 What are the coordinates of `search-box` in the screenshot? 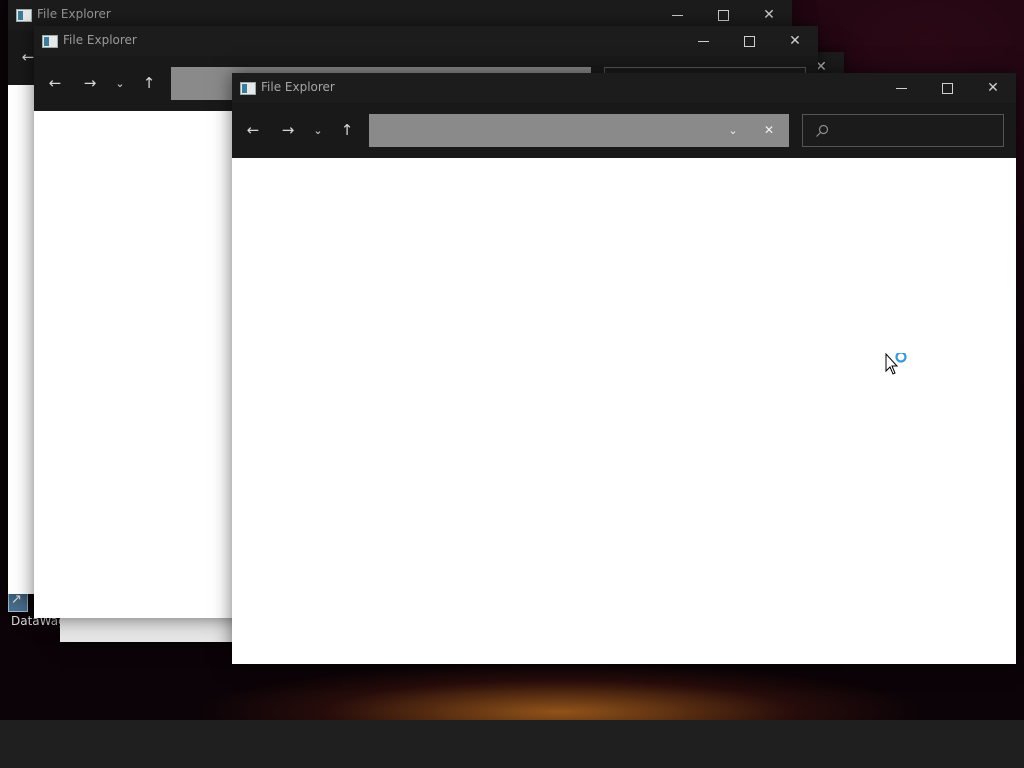 It's located at (903, 130).